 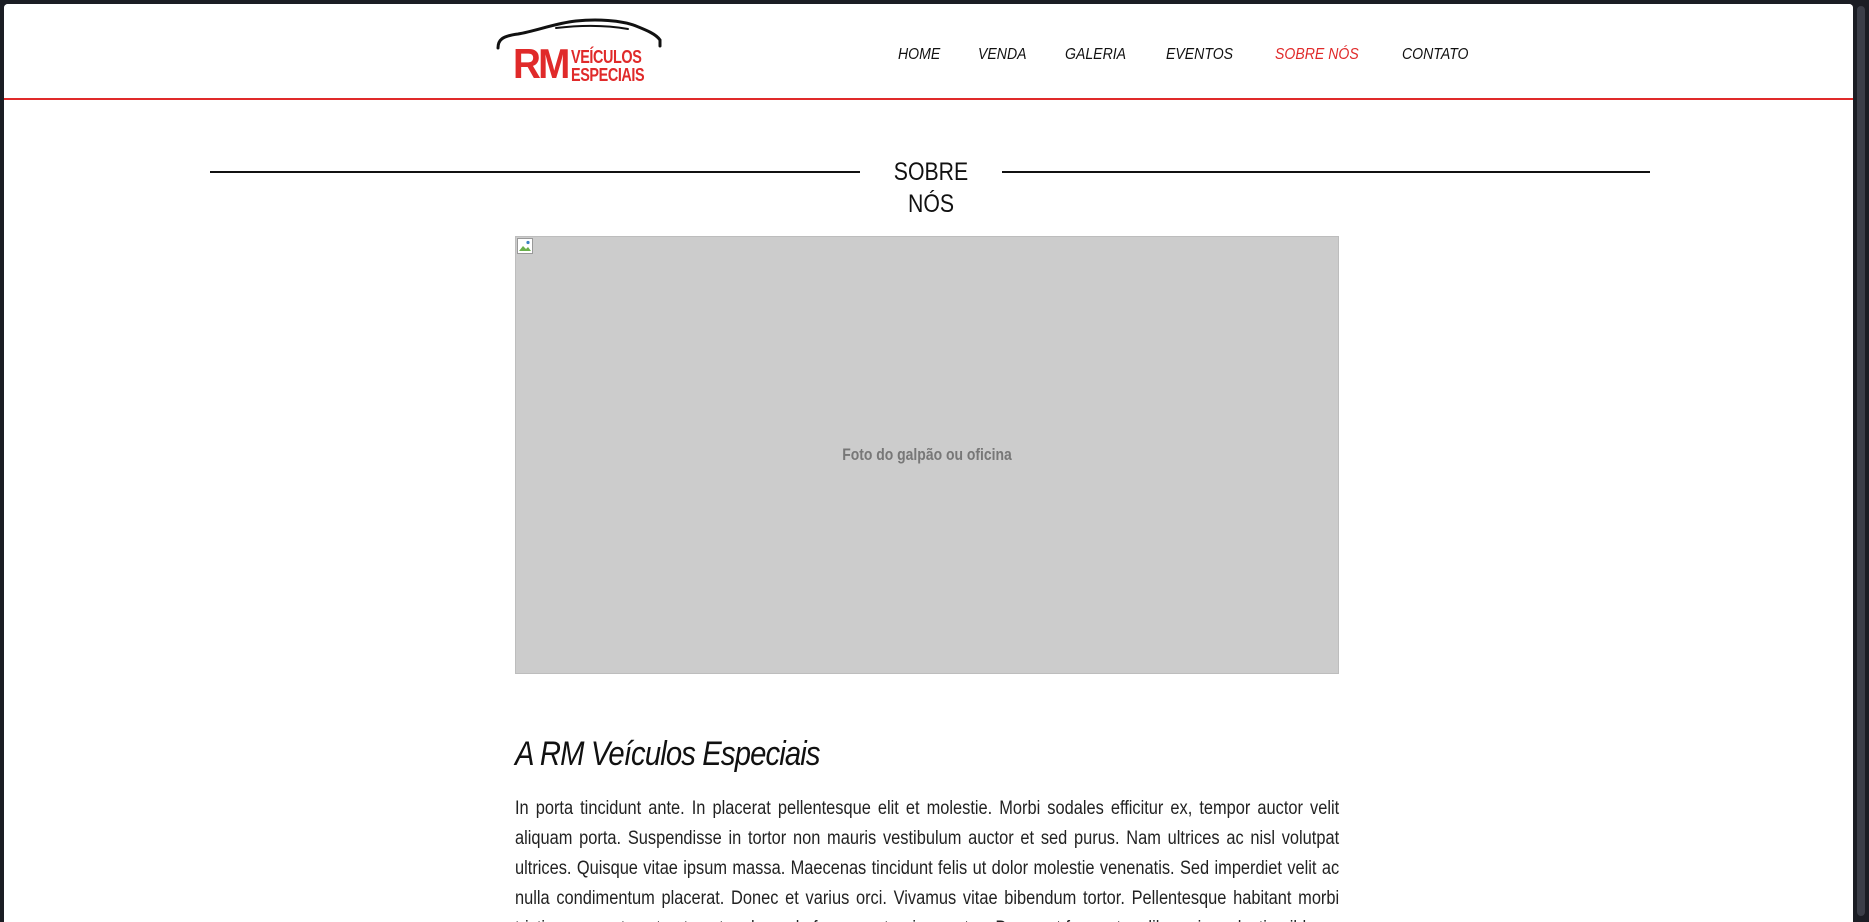 I want to click on section-title: SOBRE NÓS, so click(x=930, y=185).